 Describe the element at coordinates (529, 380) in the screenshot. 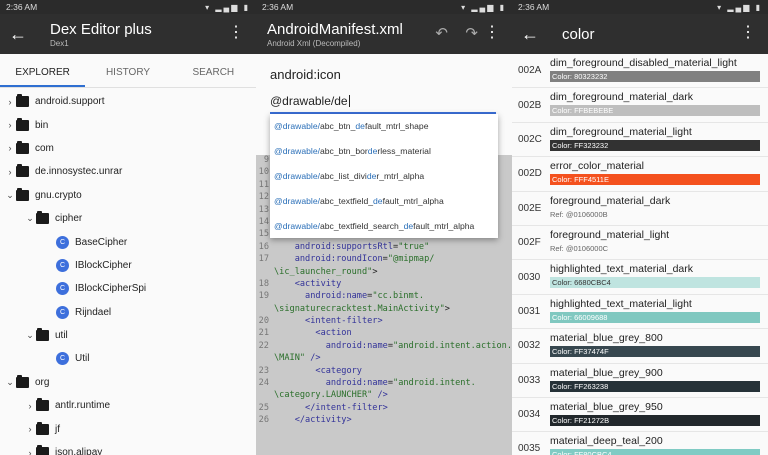

I see `resource-id: 0033` at that location.